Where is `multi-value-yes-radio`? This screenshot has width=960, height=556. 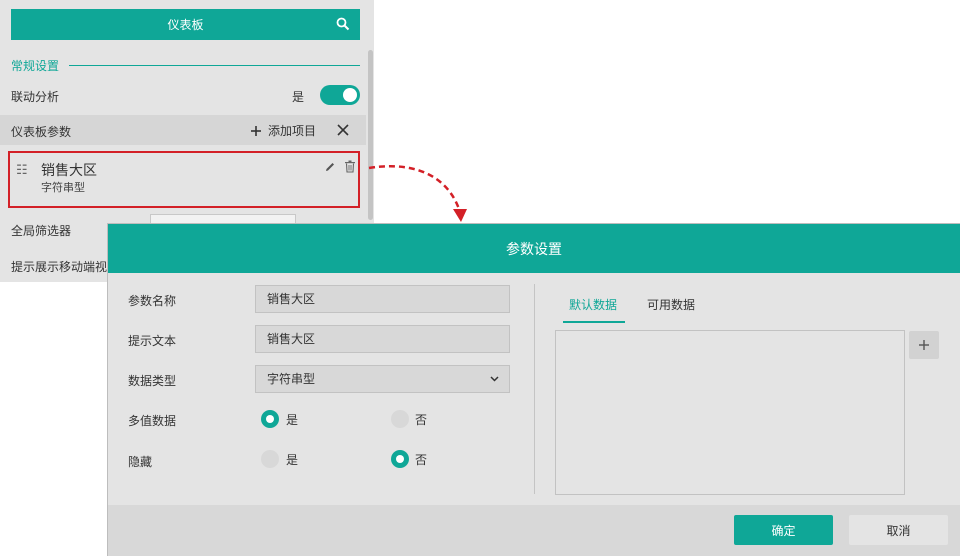 multi-value-yes-radio is located at coordinates (270, 419).